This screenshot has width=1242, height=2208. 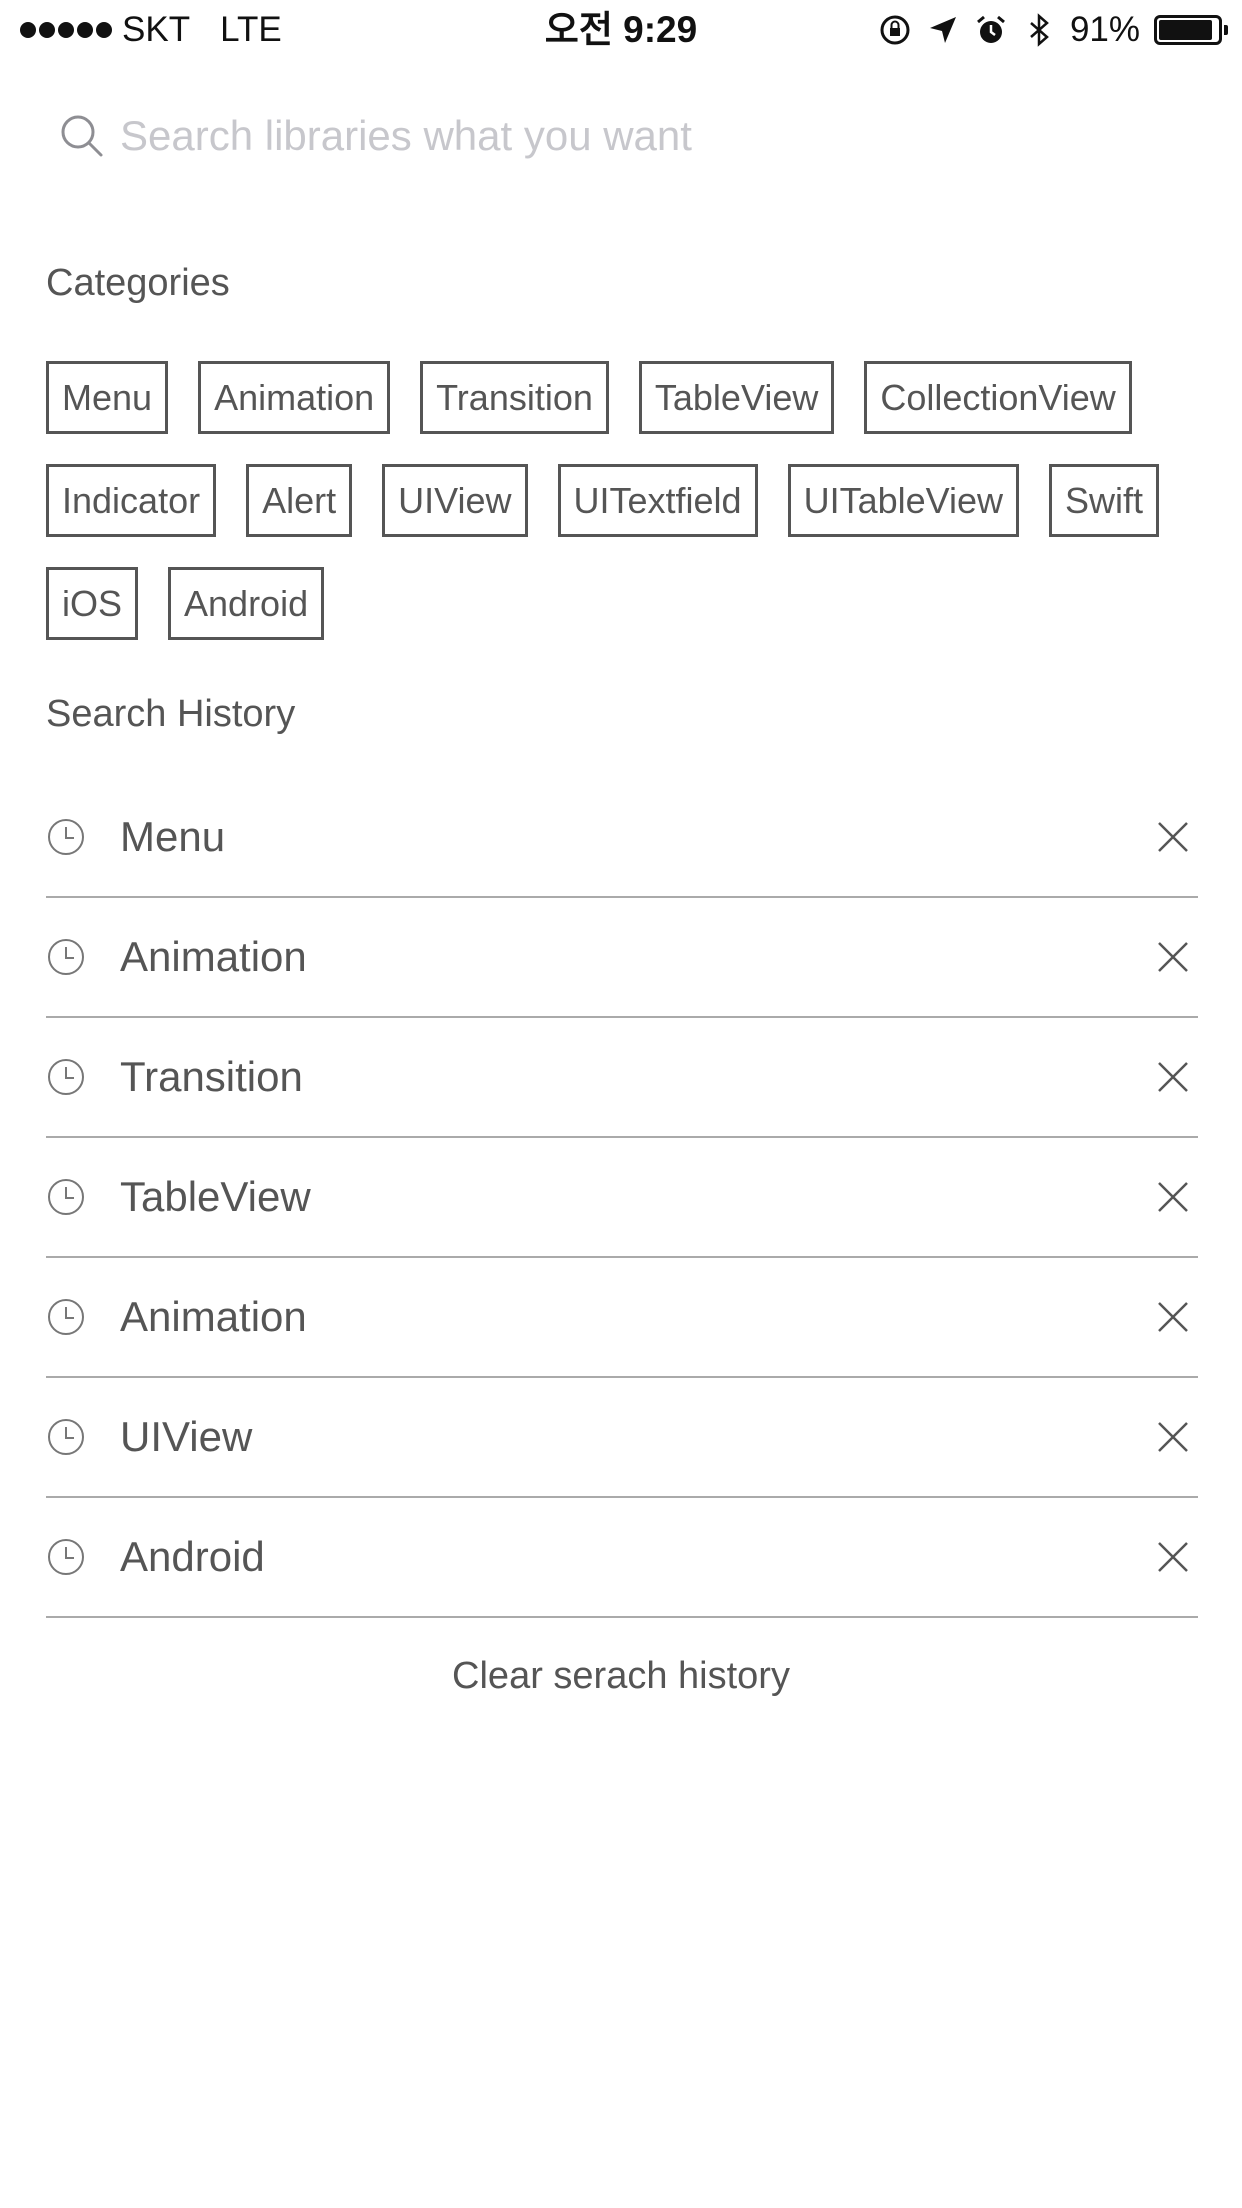 I want to click on history-item-label: TableView, so click(x=215, y=1196).